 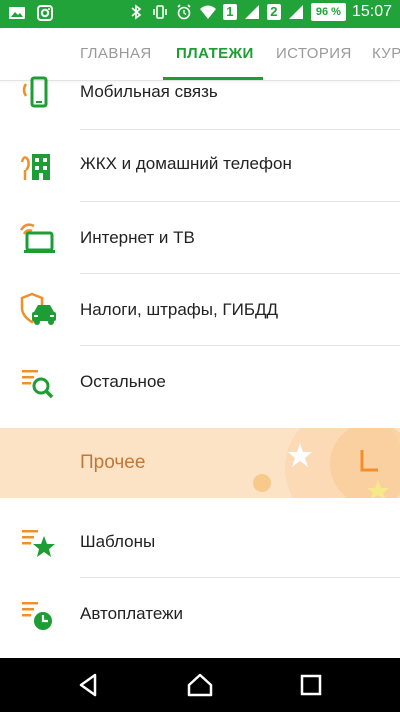 I want to click on bluetooth-icon, so click(x=136, y=12).